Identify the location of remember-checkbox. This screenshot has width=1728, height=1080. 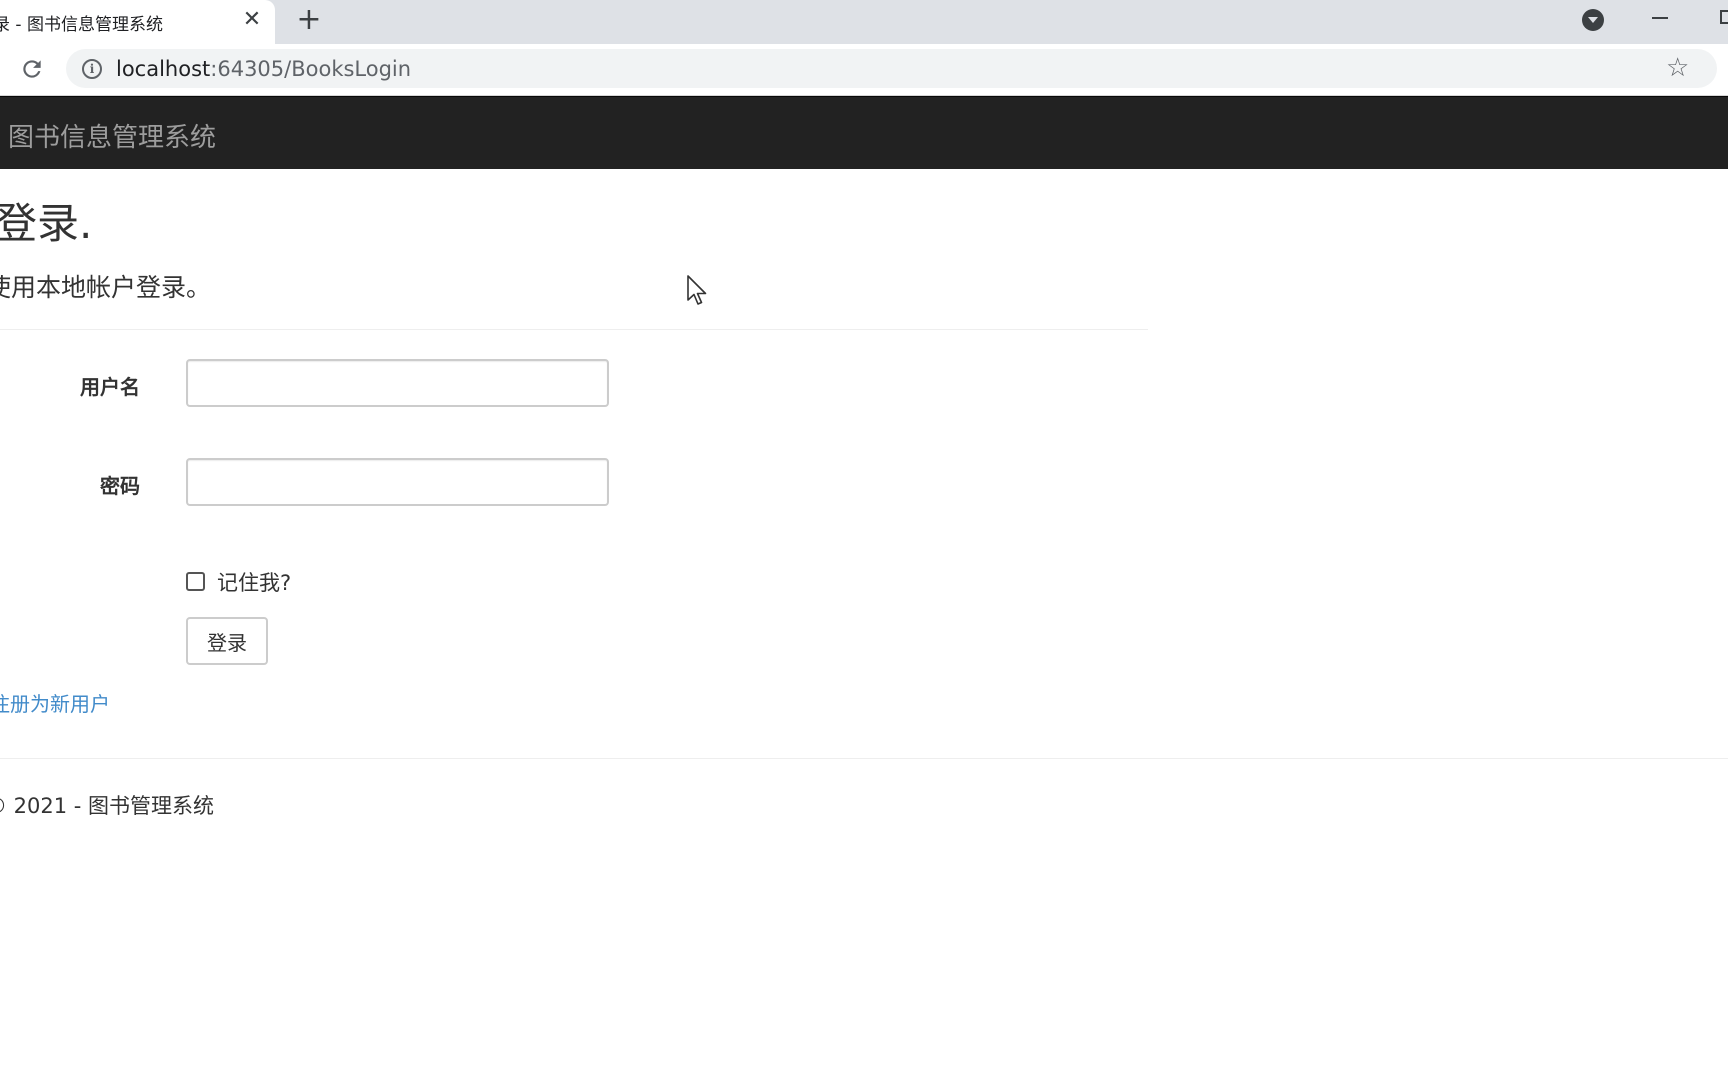
(195, 581).